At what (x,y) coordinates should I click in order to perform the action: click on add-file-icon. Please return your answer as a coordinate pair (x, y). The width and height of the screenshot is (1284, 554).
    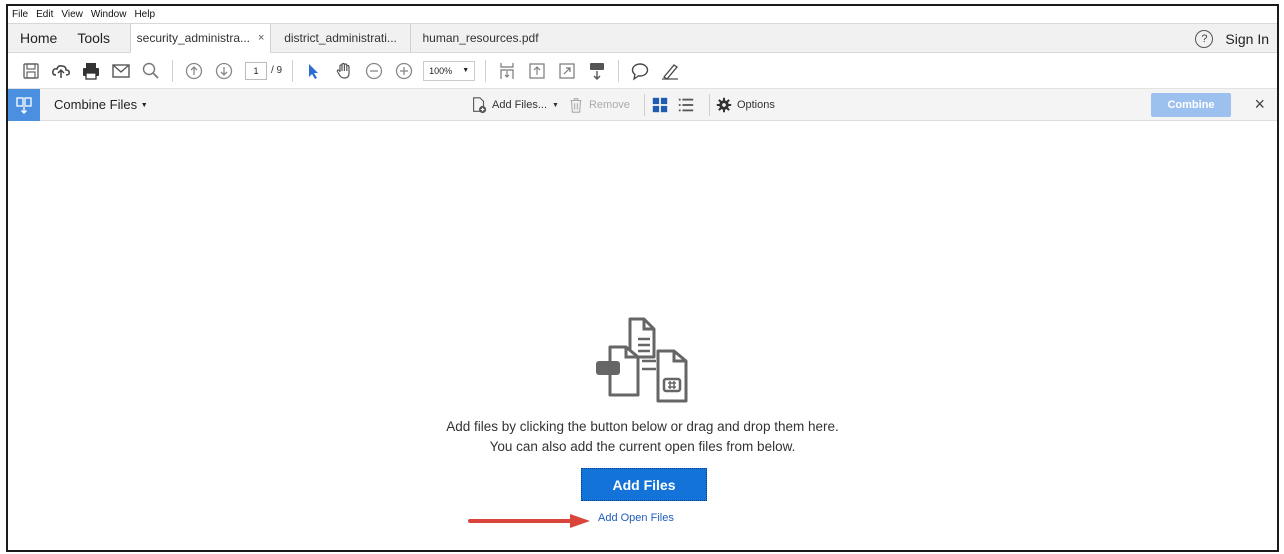
    Looking at the image, I should click on (480, 105).